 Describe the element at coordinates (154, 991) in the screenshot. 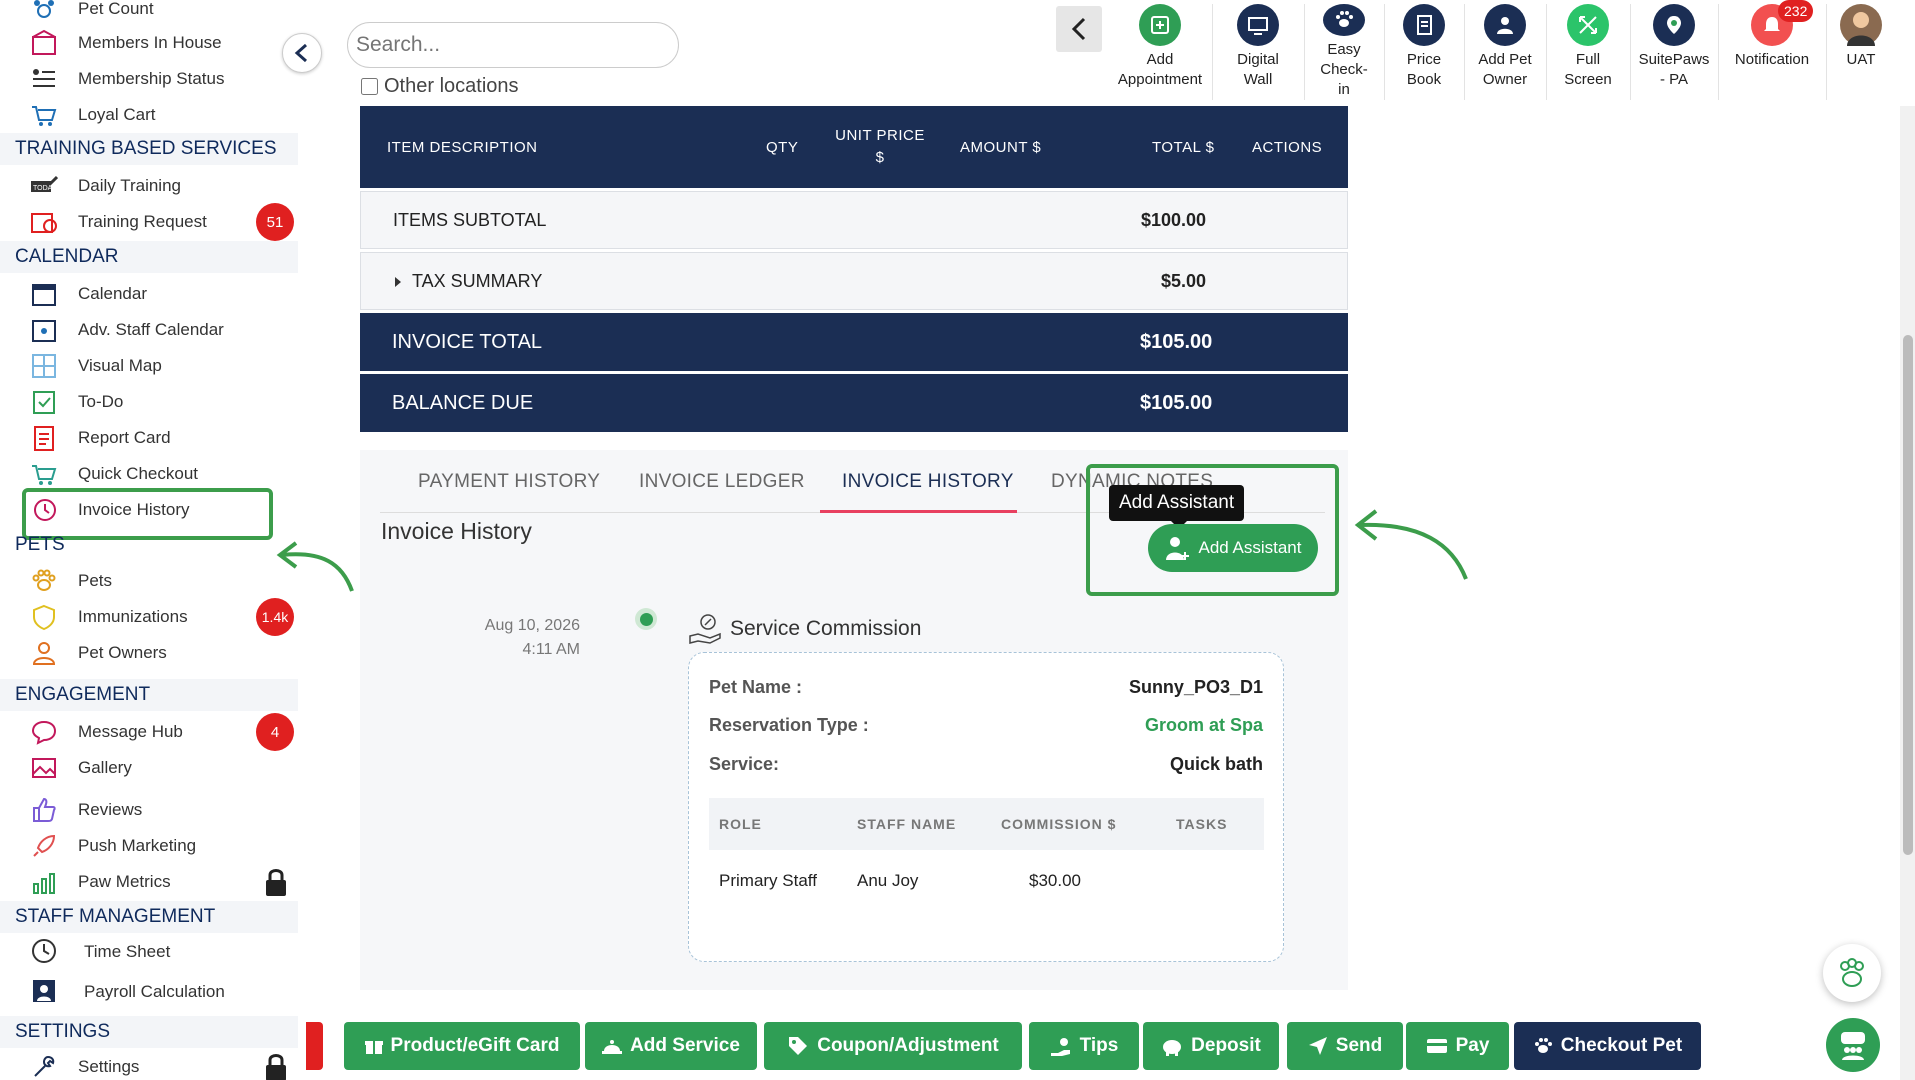

I see `sidebar-item-label: Payroll Calculation` at that location.